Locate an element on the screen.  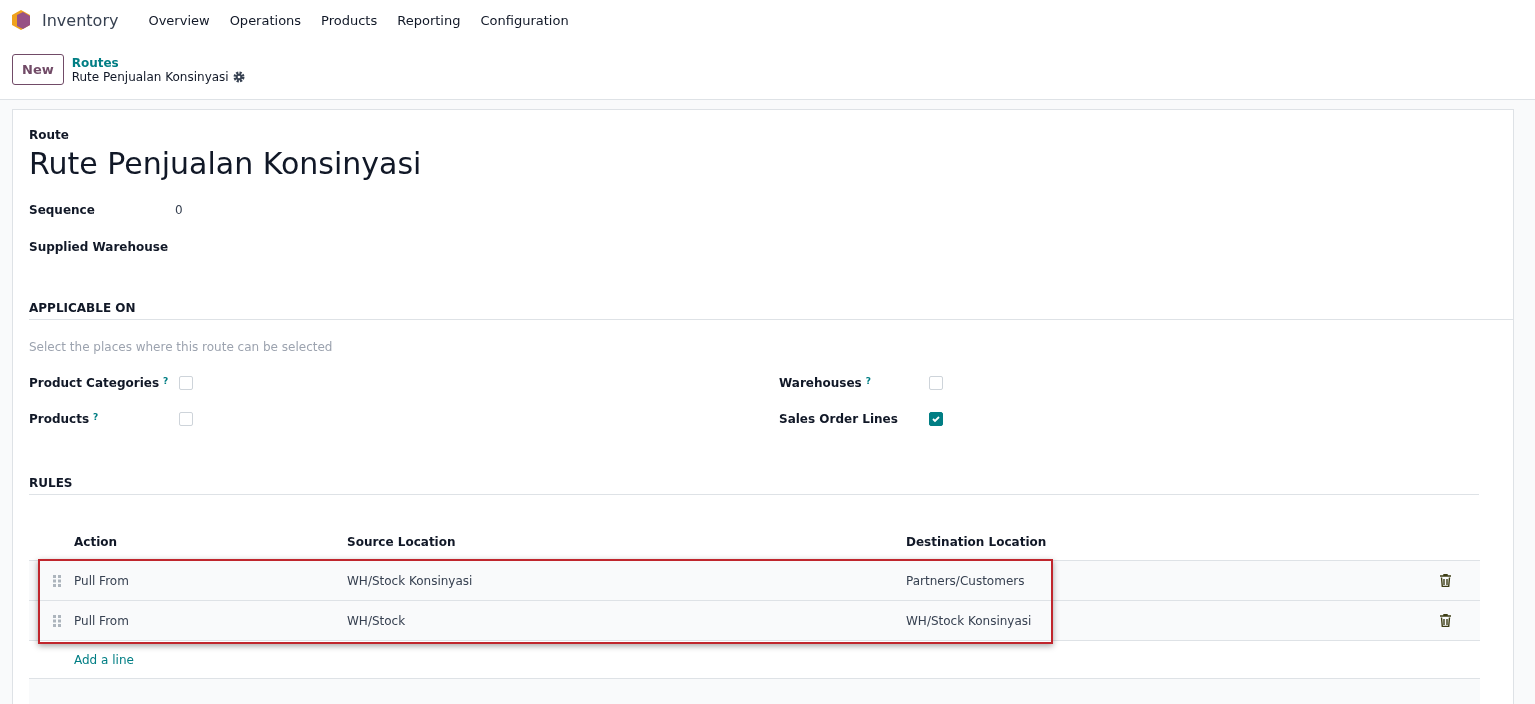
new-button: New is located at coordinates (38, 69).